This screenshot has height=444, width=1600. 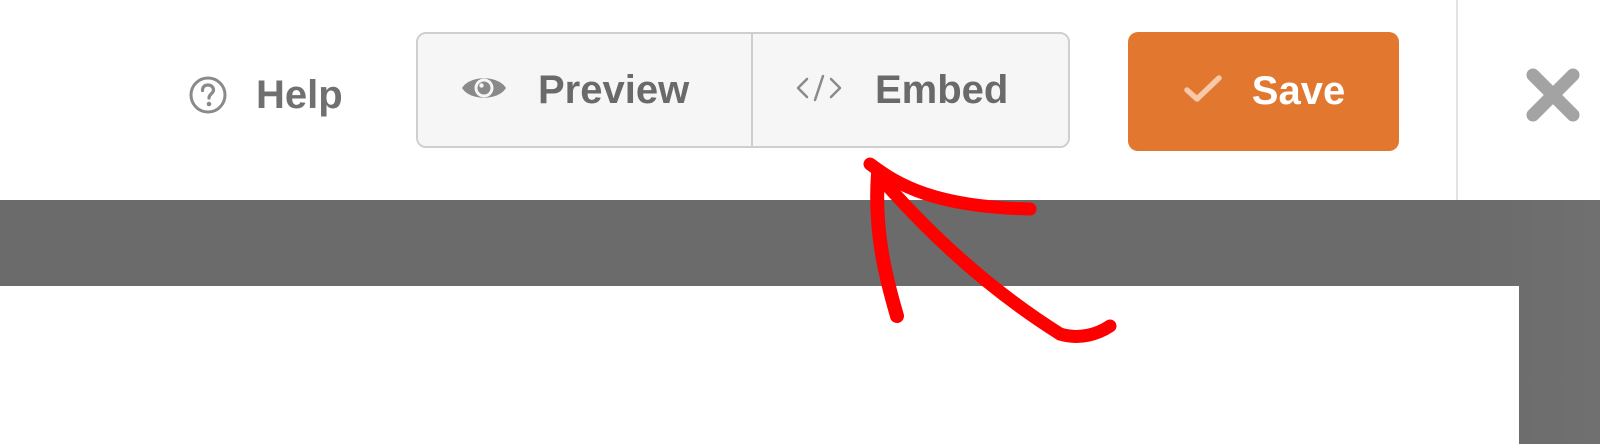 I want to click on save-label: Save, so click(x=1298, y=91).